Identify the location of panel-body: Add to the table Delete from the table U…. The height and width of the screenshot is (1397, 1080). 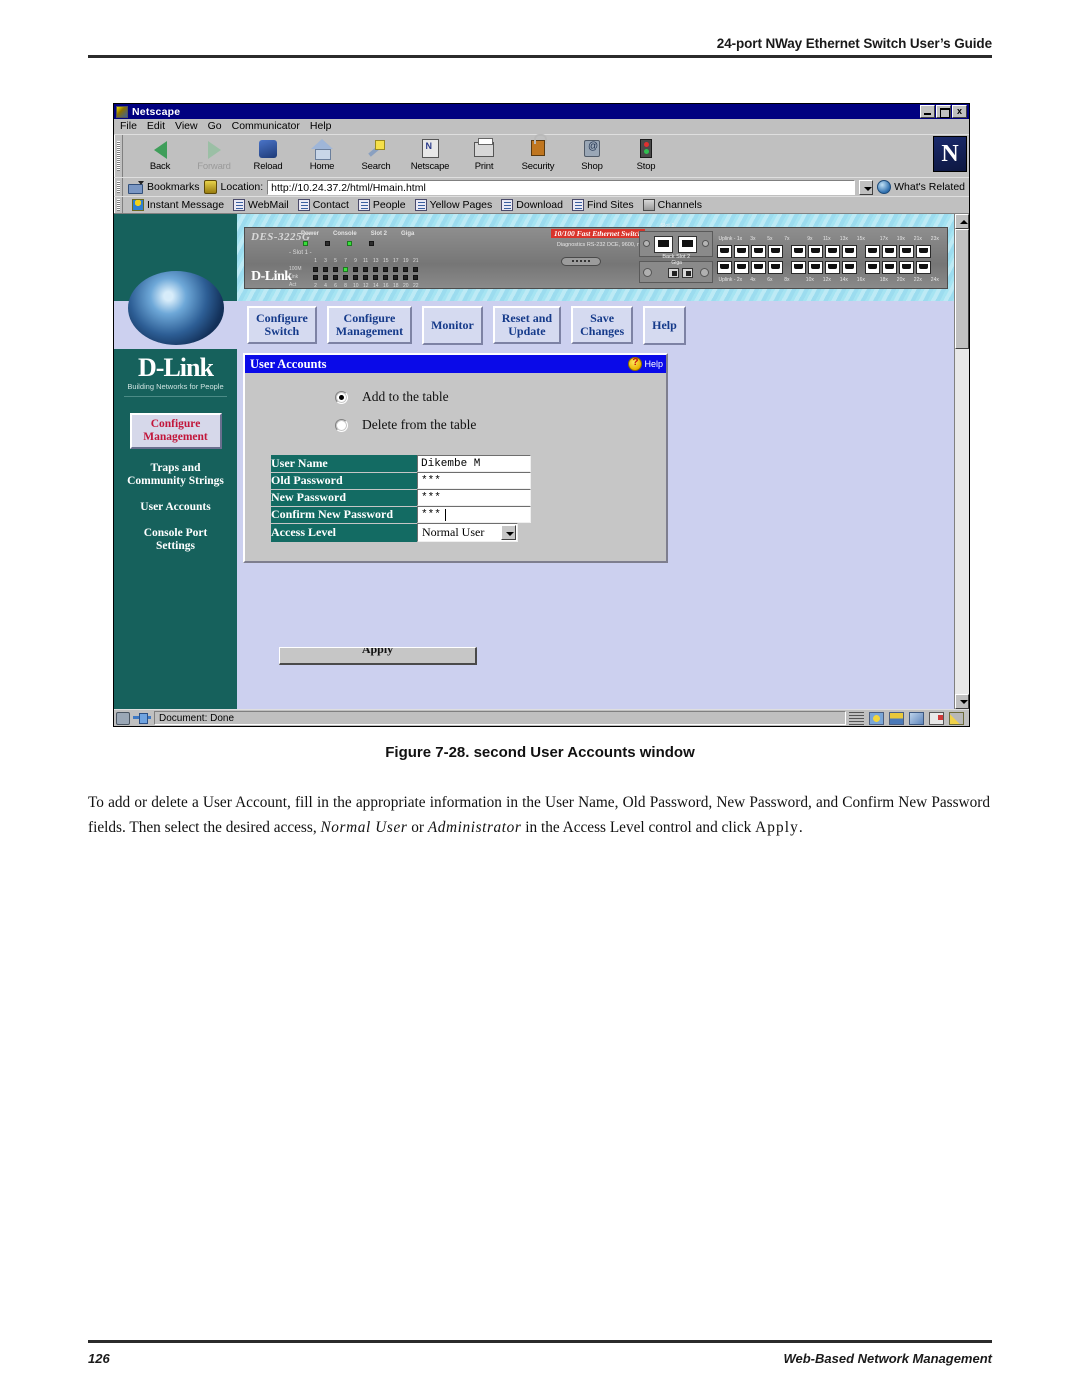
(455, 519).